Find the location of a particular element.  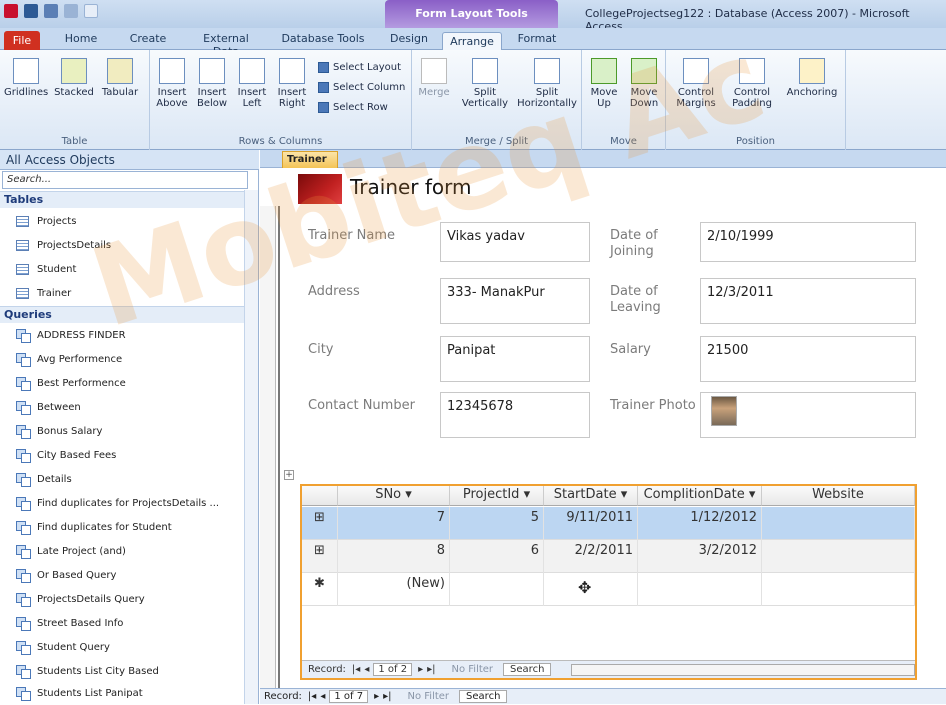

stacked-button: Stacked is located at coordinates (74, 78).